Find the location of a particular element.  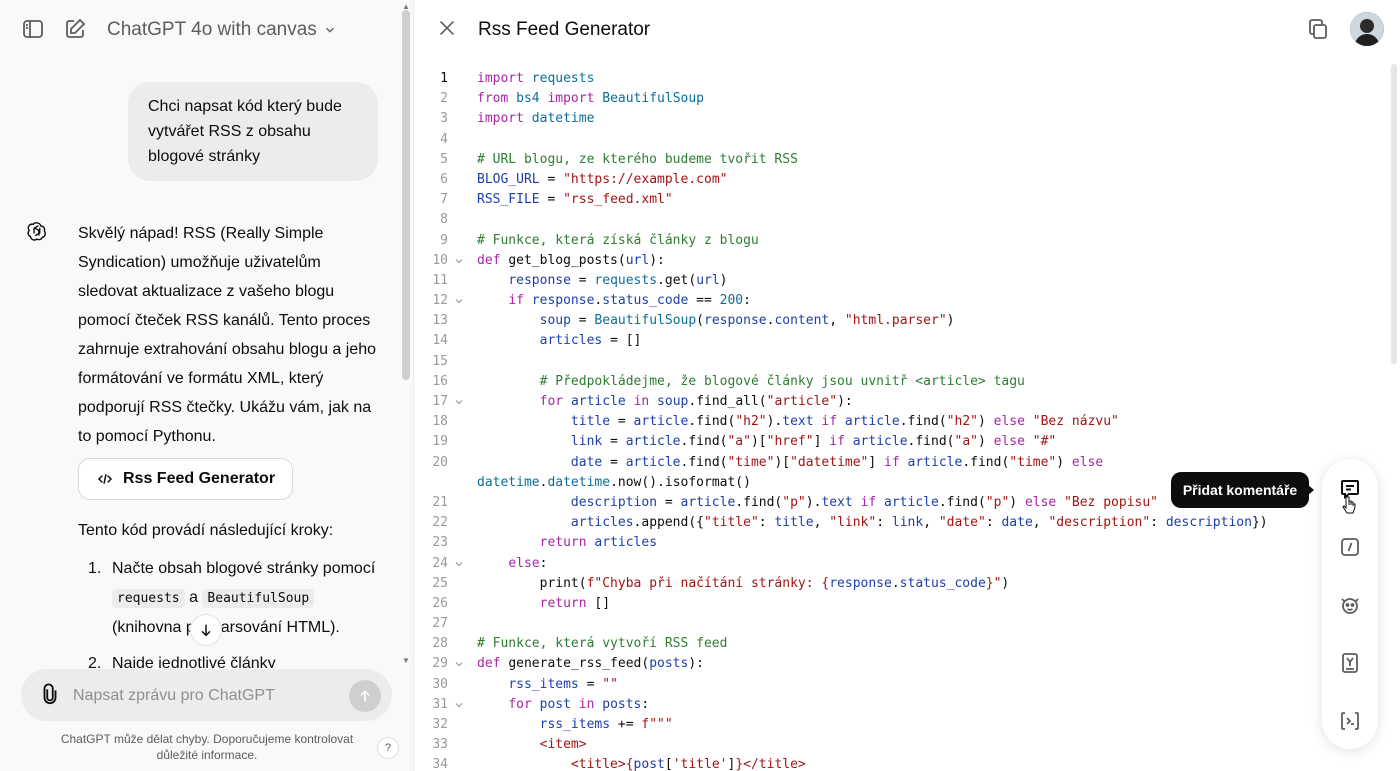

scroll-to-bottom-button is located at coordinates (206, 630).